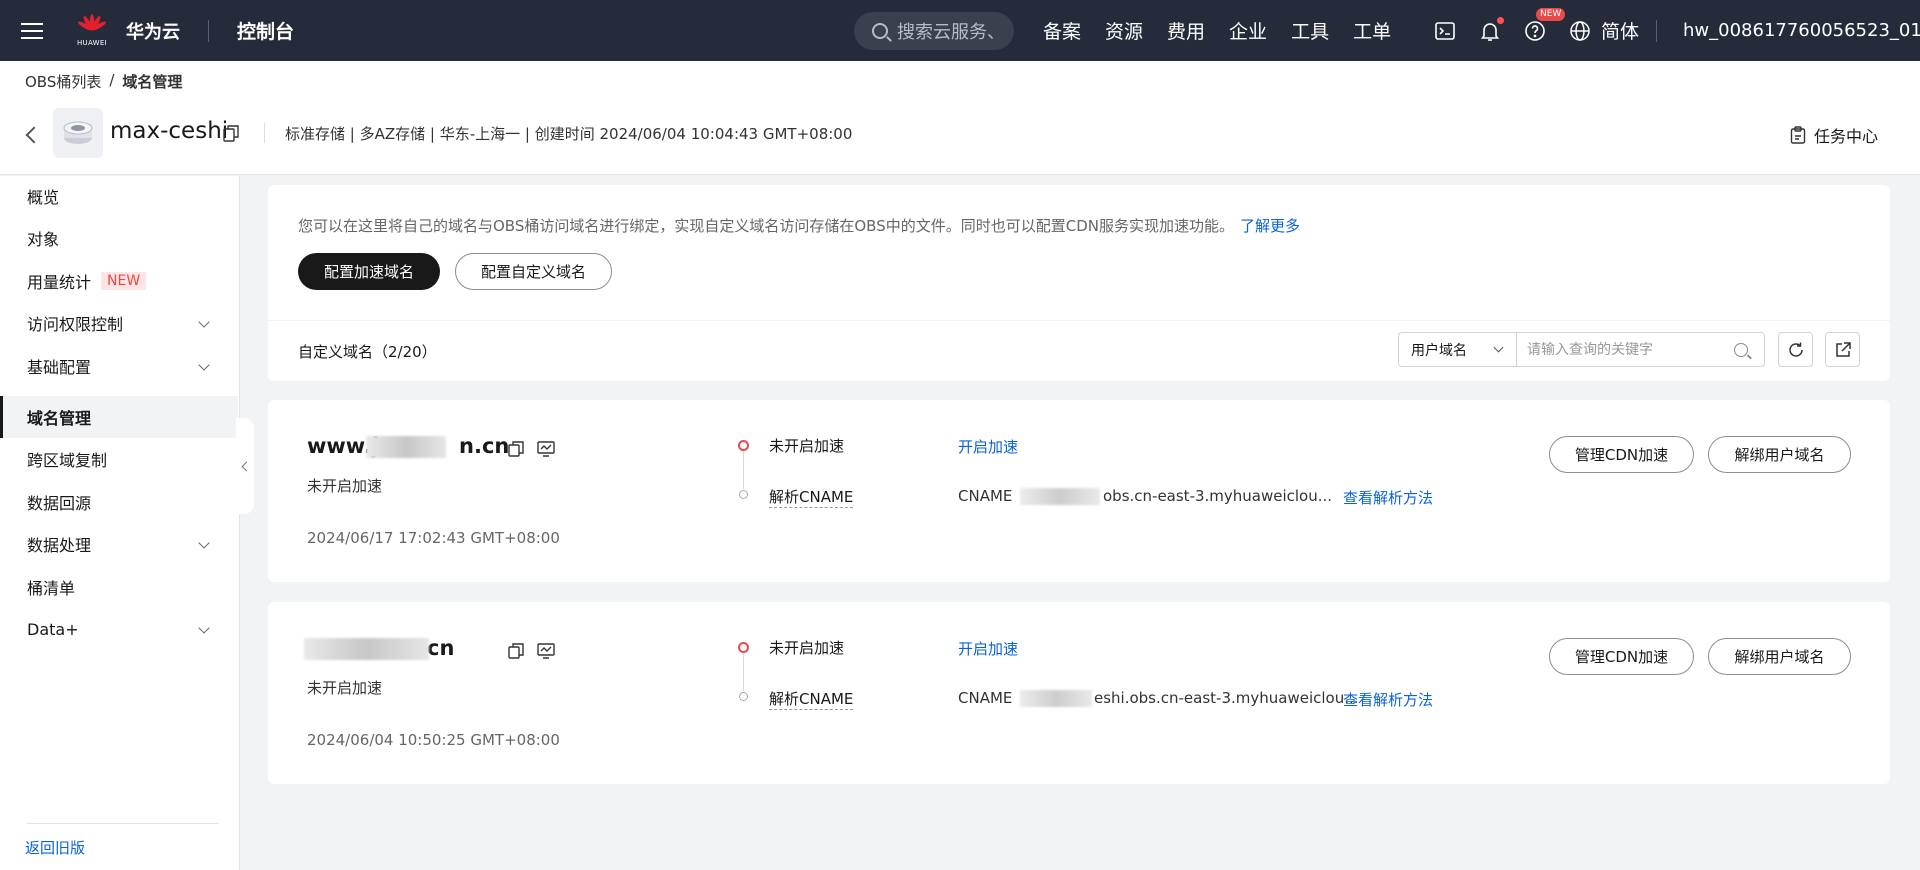 The height and width of the screenshot is (870, 1920). Describe the element at coordinates (265, 30) in the screenshot. I see `console-title: 控制台` at that location.